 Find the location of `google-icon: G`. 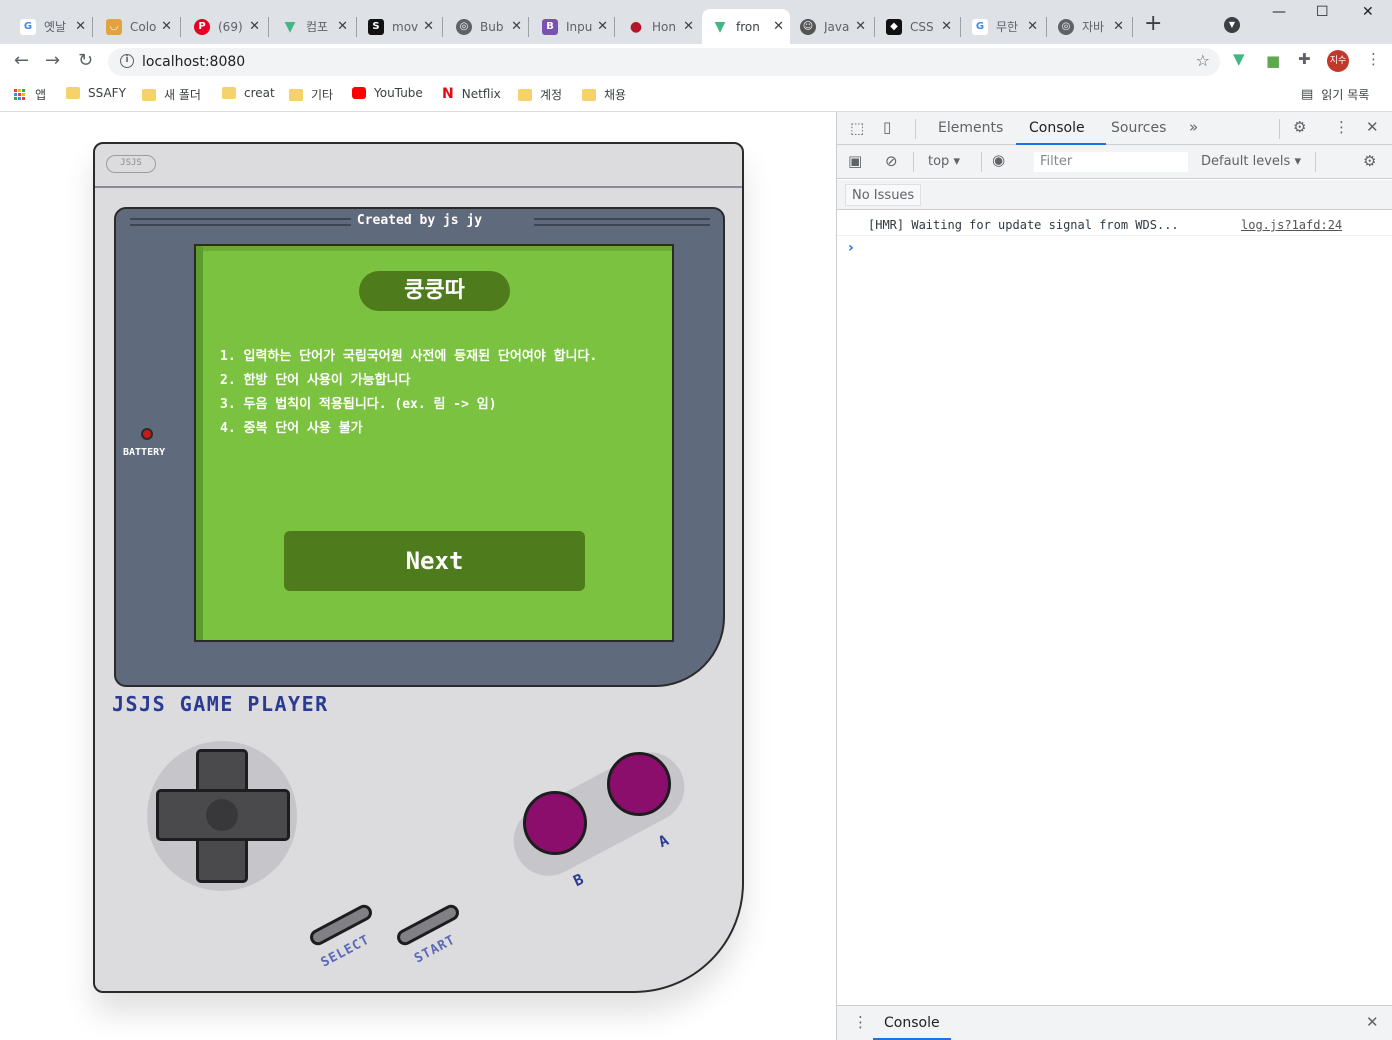

google-icon: G is located at coordinates (28, 26).